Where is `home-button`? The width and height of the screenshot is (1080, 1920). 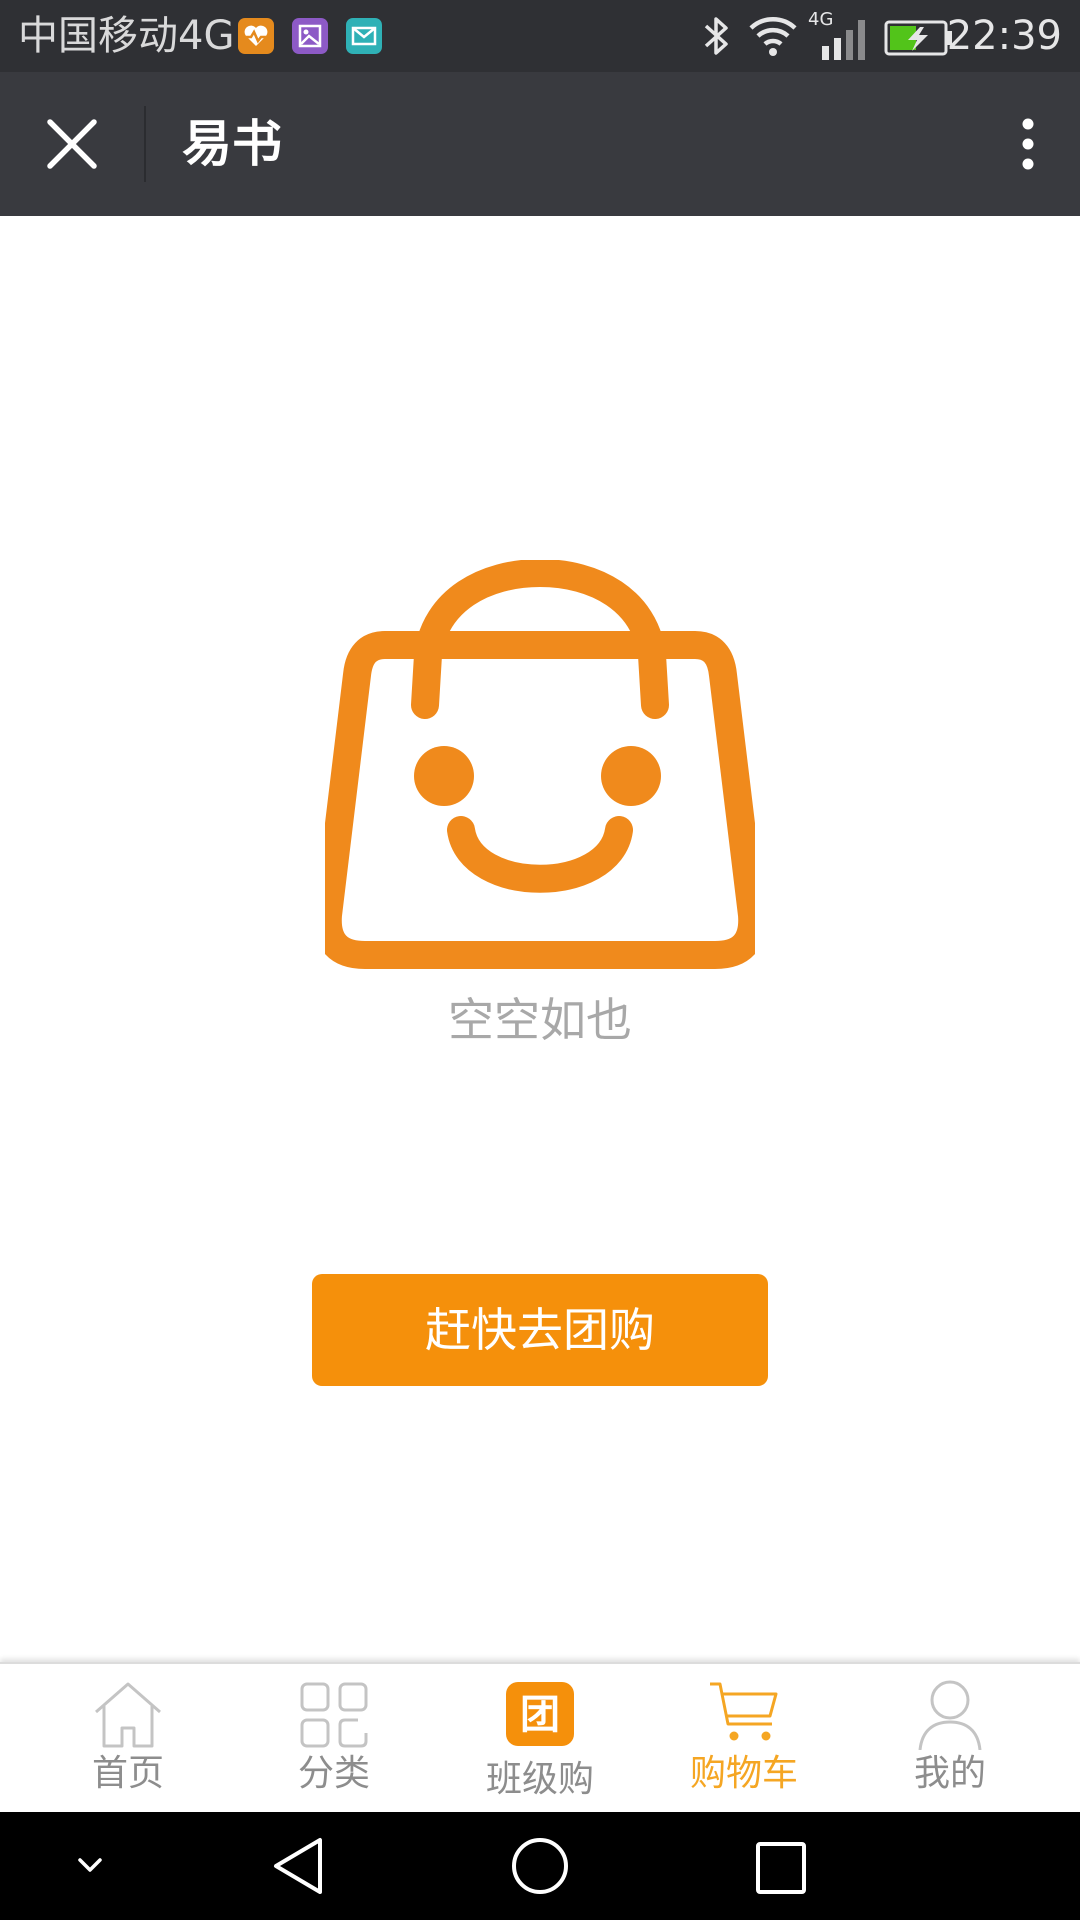 home-button is located at coordinates (540, 1868).